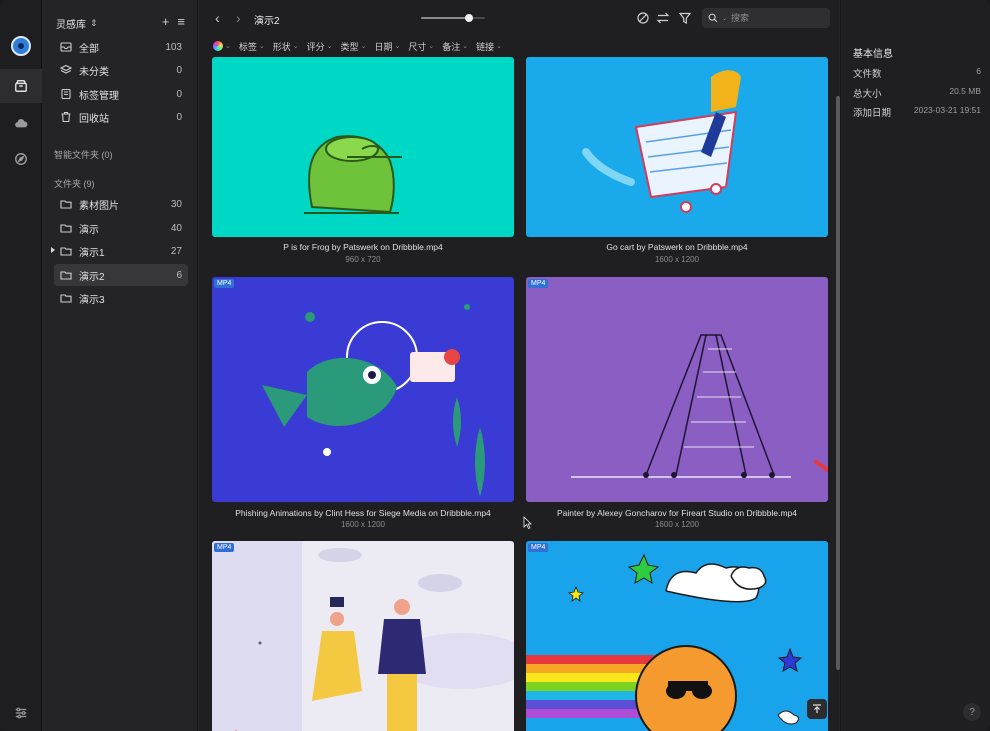  Describe the element at coordinates (217, 18) in the screenshot. I see `back-arrow-icon: ‹` at that location.